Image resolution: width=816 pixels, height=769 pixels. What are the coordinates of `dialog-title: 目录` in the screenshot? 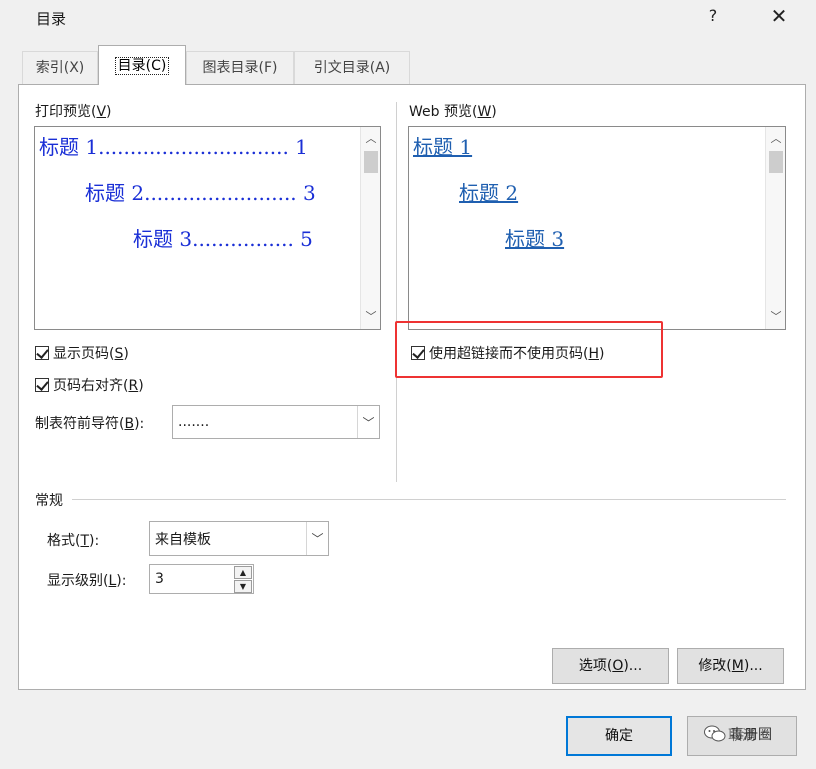 It's located at (51, 19).